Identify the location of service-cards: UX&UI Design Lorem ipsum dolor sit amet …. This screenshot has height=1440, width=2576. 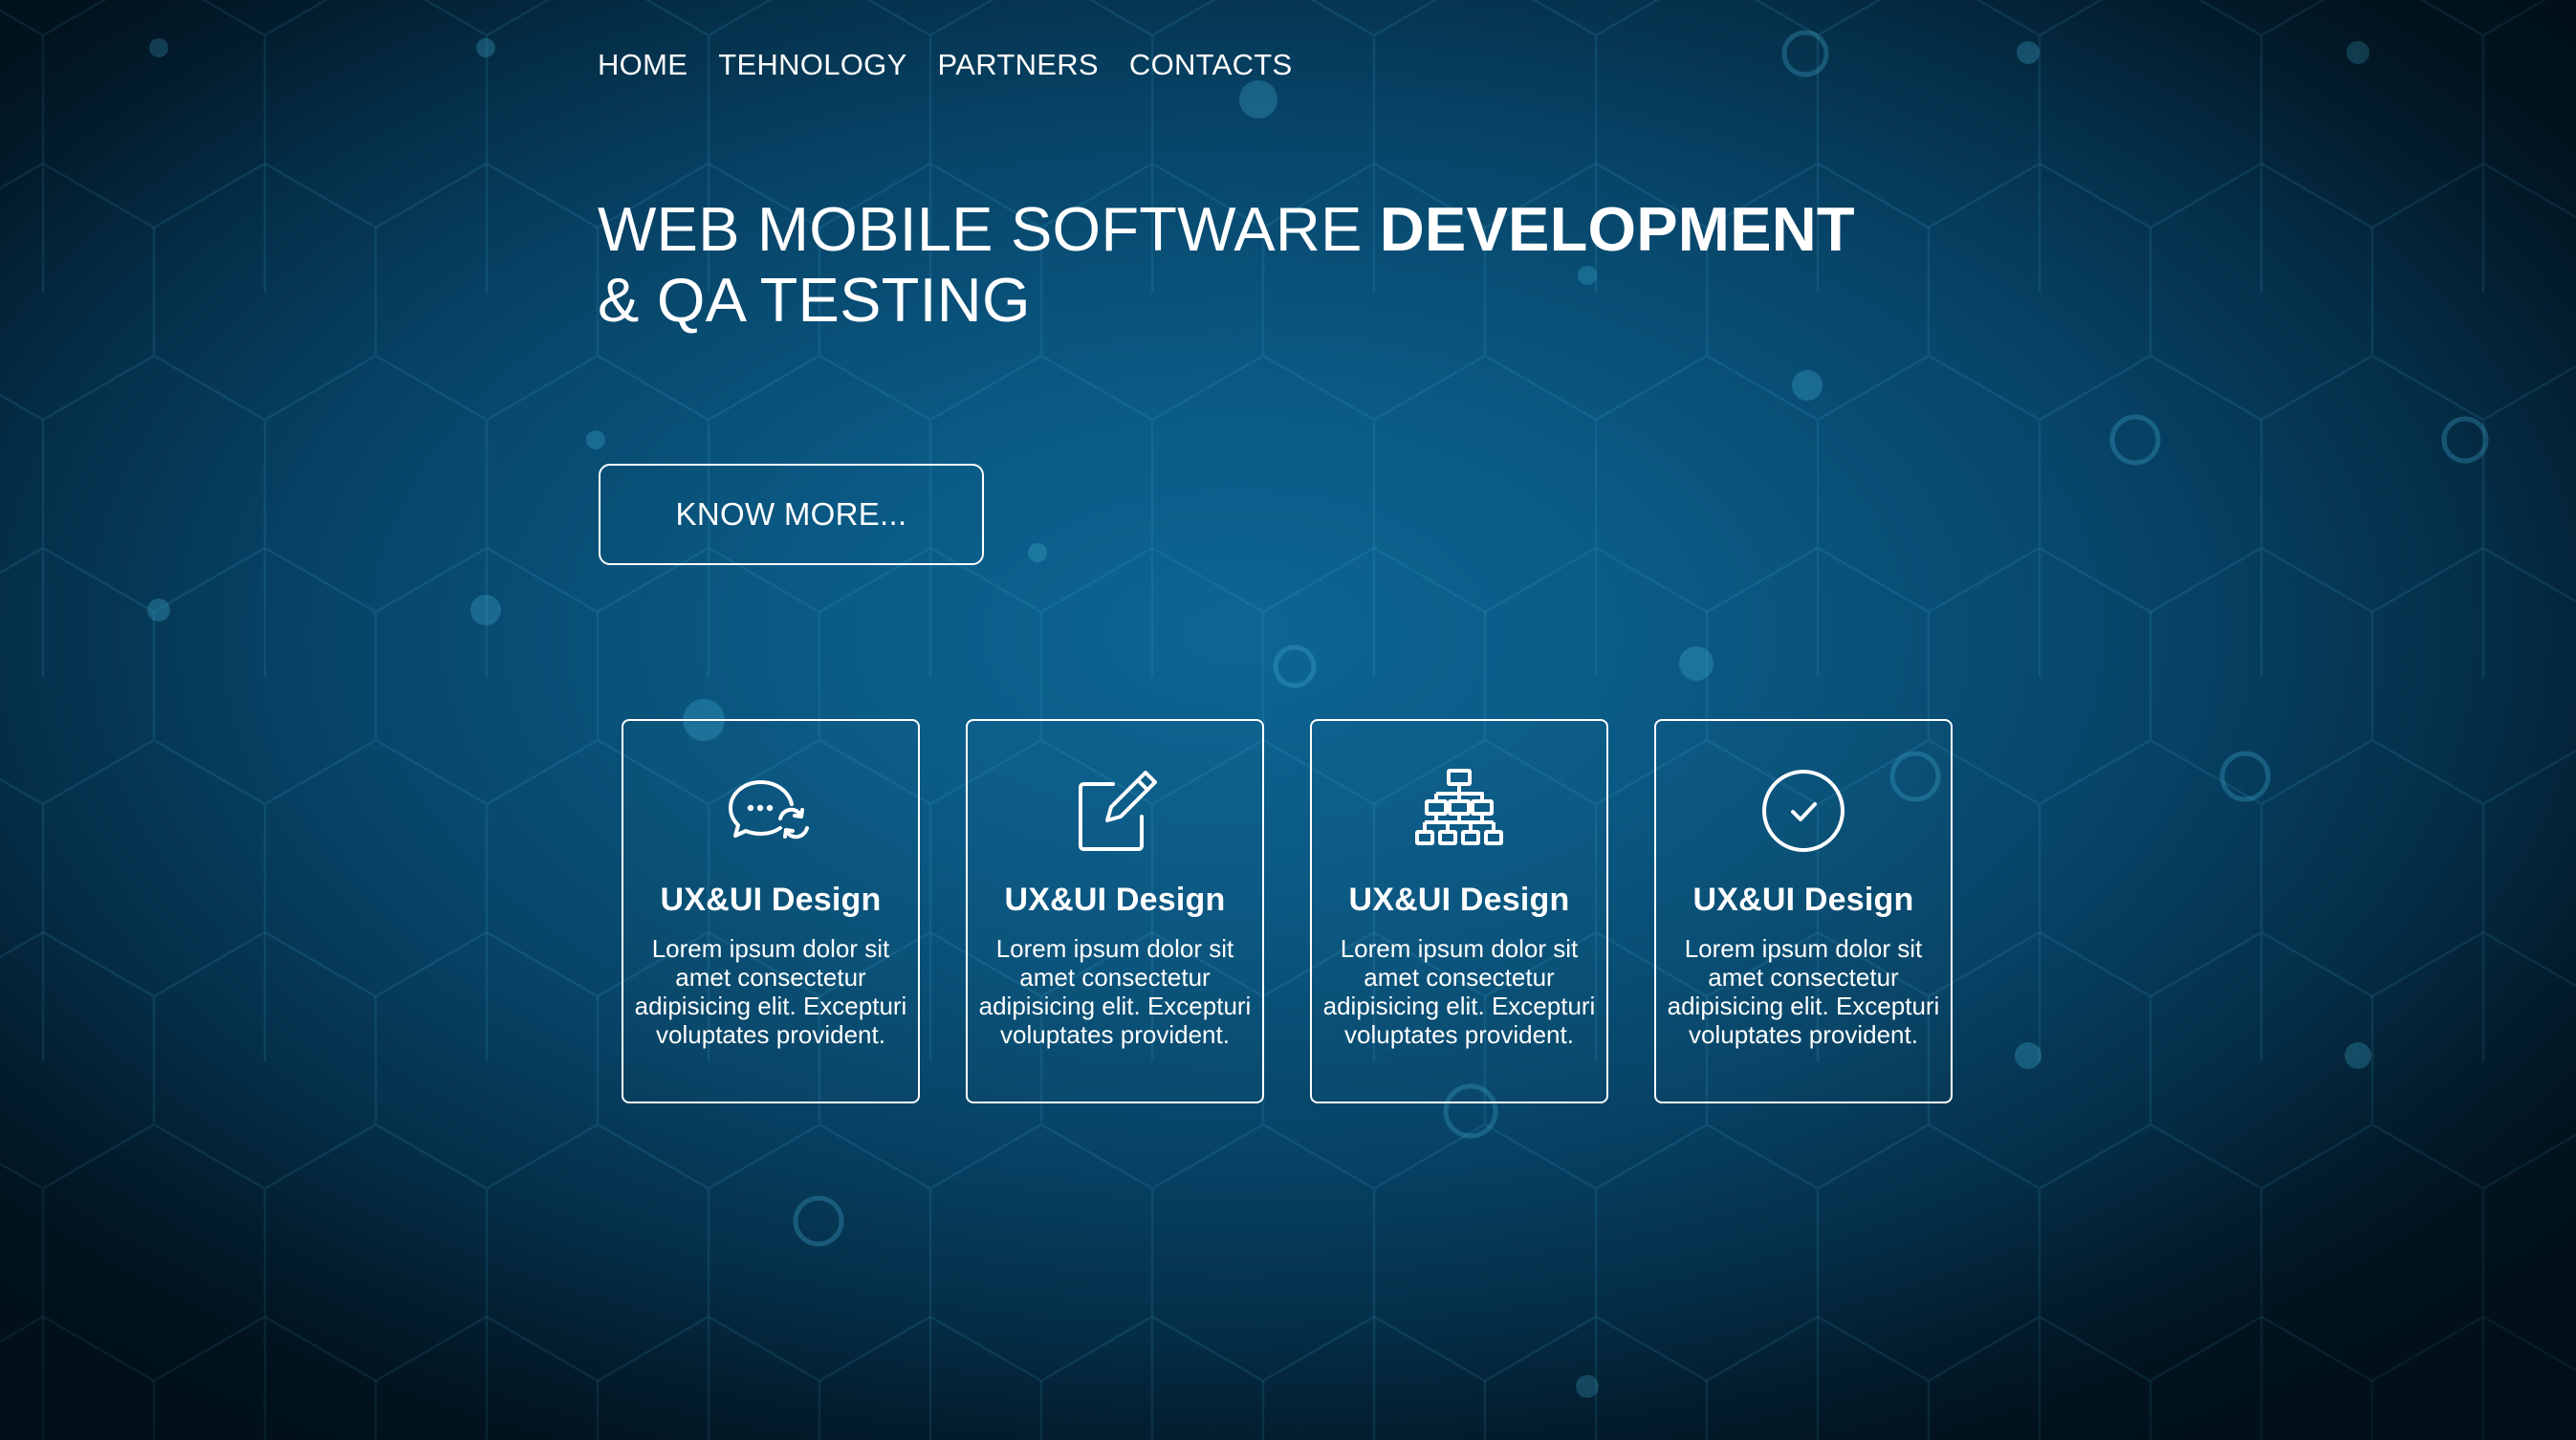
(1287, 911).